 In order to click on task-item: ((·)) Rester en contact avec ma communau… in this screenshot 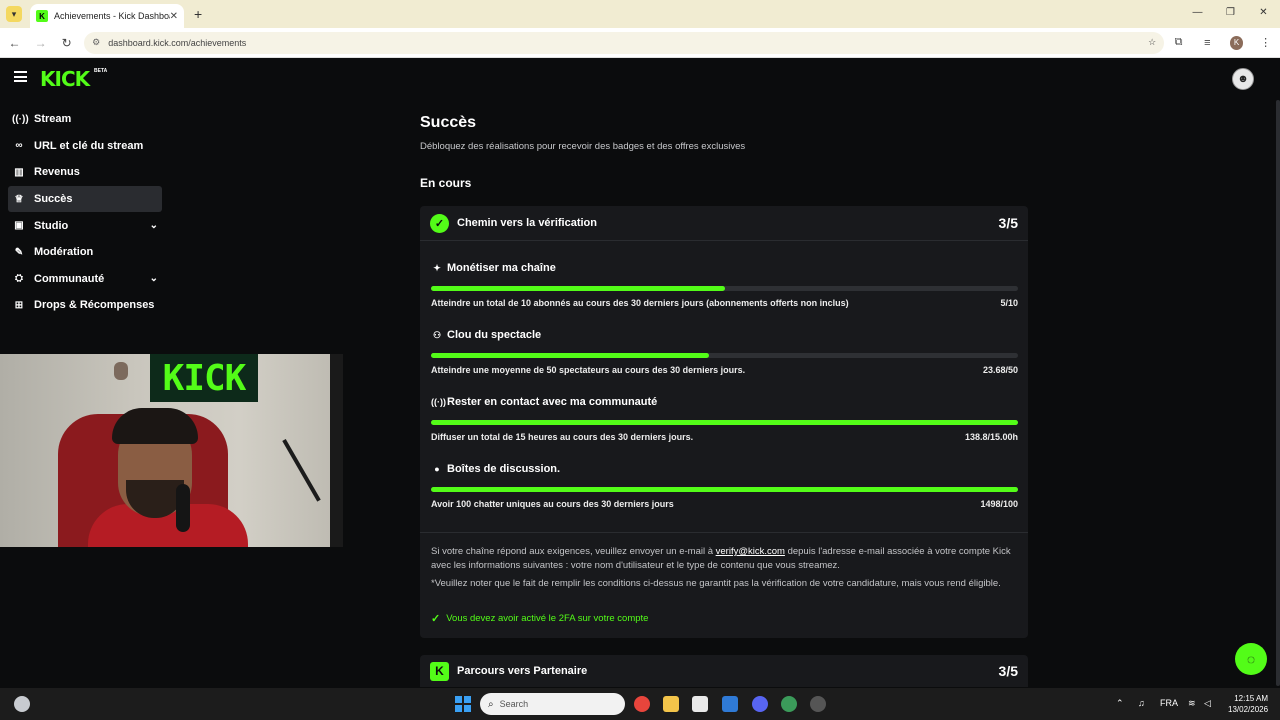, I will do `click(724, 419)`.